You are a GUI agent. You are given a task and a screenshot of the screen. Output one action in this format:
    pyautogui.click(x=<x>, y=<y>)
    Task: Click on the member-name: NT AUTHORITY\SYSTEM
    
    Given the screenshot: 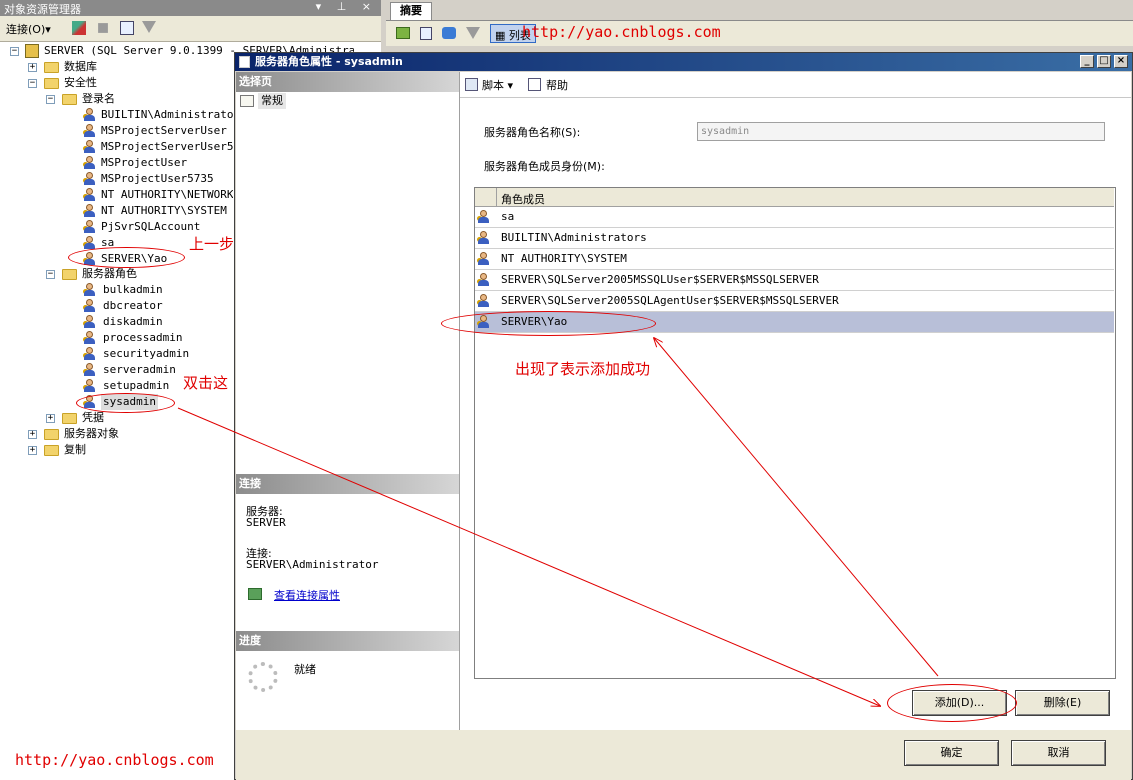 What is the action you would take?
    pyautogui.click(x=564, y=258)
    